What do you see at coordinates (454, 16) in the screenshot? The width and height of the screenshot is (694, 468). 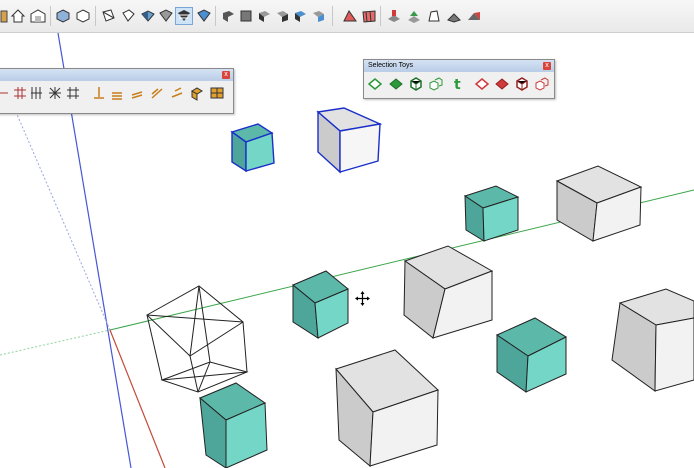 I see `sandbox-flip-icon` at bounding box center [454, 16].